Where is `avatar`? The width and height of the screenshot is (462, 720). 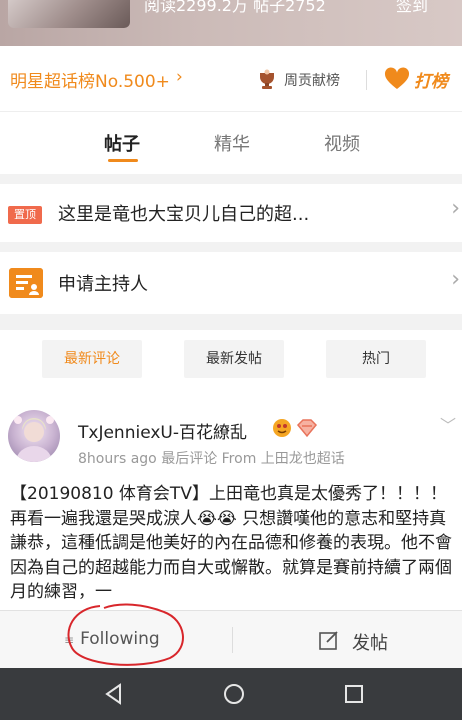 avatar is located at coordinates (34, 436).